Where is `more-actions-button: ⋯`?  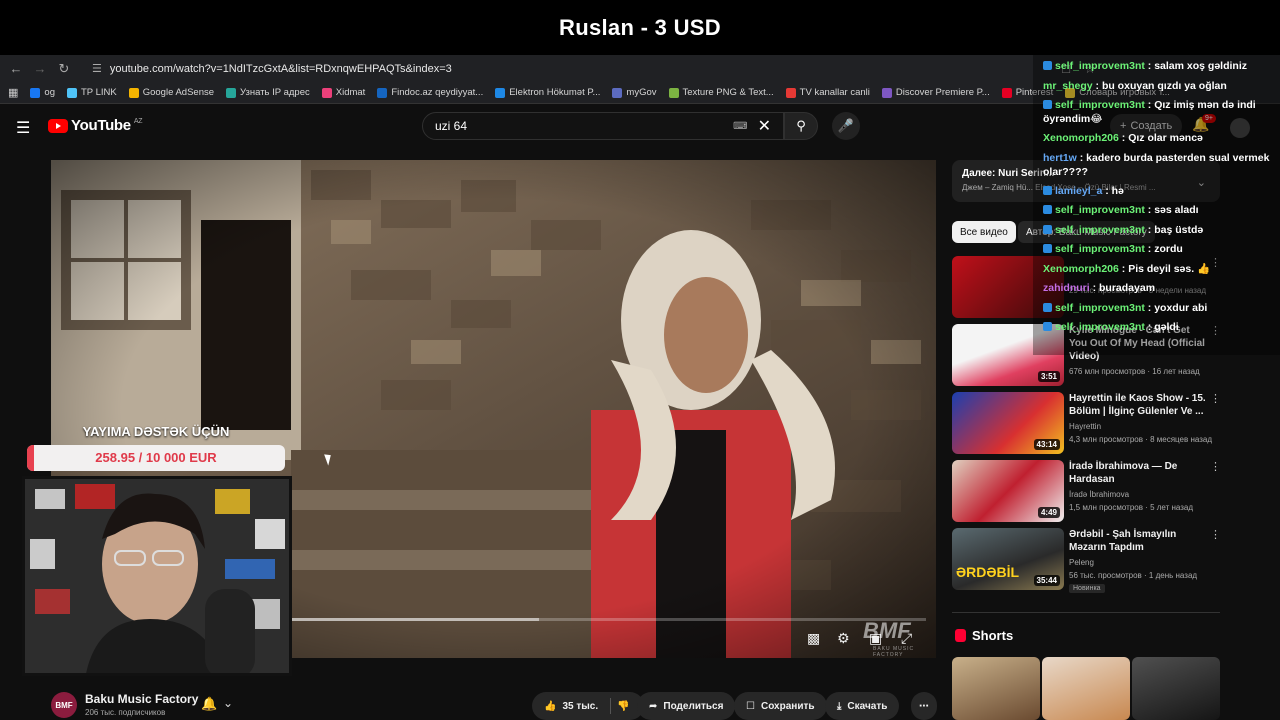
more-actions-button: ⋯ is located at coordinates (924, 706).